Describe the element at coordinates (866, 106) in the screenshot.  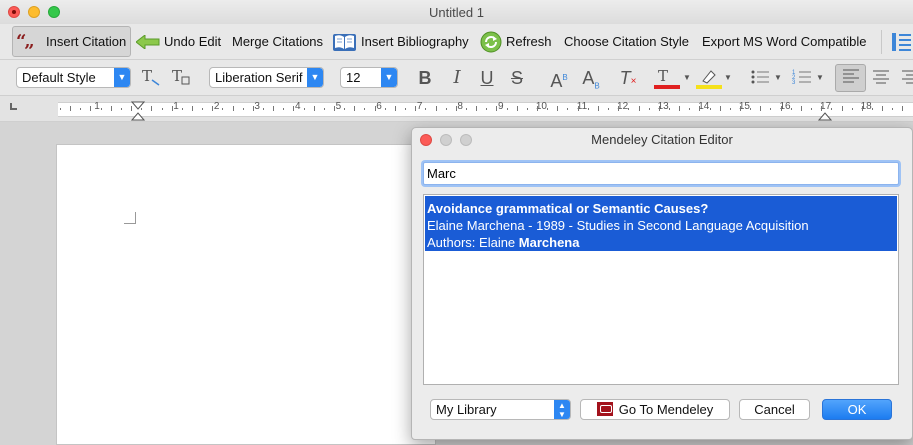
I see `ruler-number: 18` at that location.